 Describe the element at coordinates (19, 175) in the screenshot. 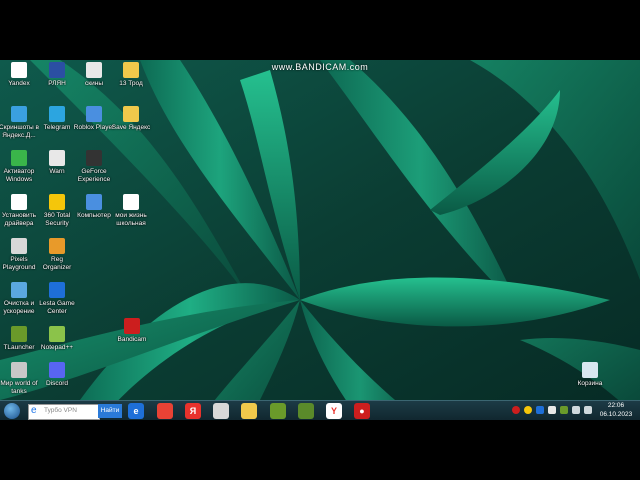

I see `desktop-icon-label: Активатор Windows` at that location.